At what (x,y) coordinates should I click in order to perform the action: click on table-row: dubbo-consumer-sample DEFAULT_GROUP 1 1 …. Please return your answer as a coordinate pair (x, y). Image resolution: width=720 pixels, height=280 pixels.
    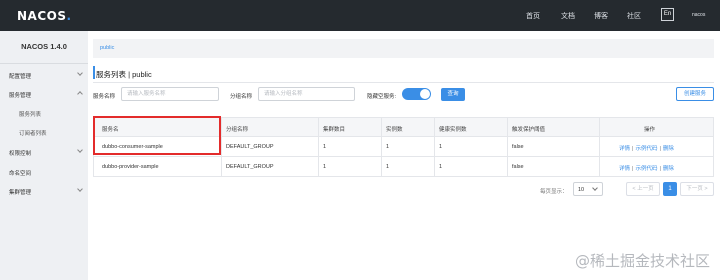
    Looking at the image, I should click on (403, 147).